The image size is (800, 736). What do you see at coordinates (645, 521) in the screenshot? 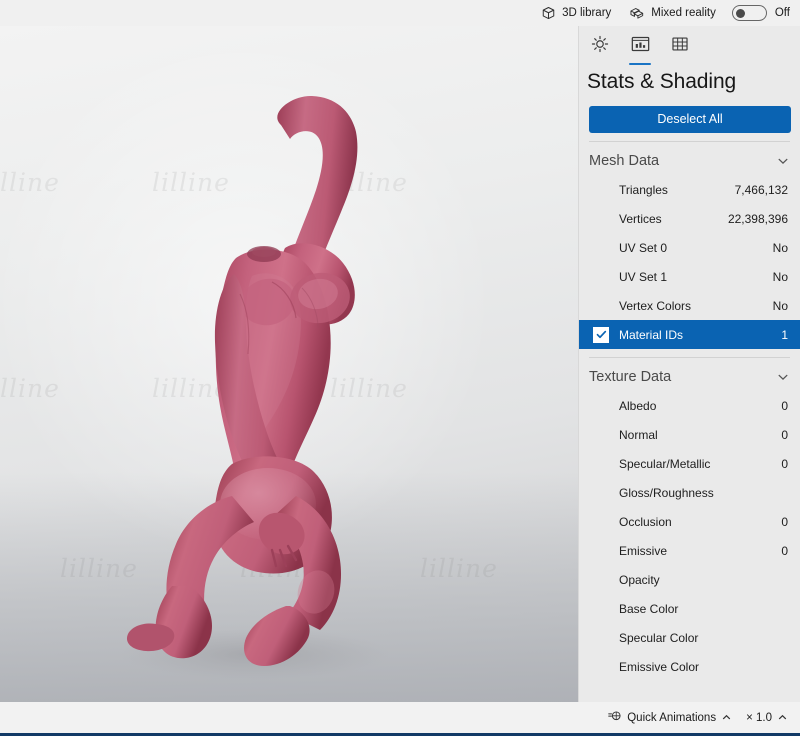
I see `row-label: Occlusion` at bounding box center [645, 521].